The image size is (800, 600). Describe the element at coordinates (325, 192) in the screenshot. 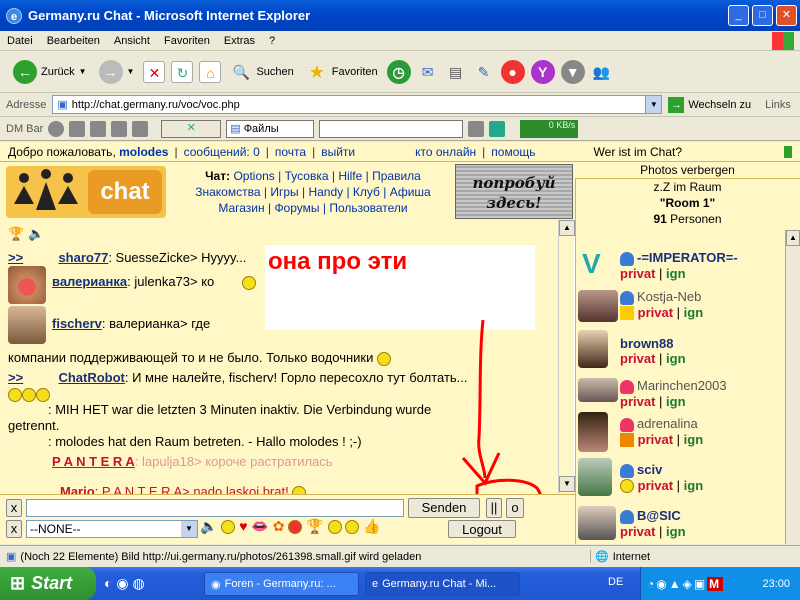

I see `nav-handy: Handy` at that location.